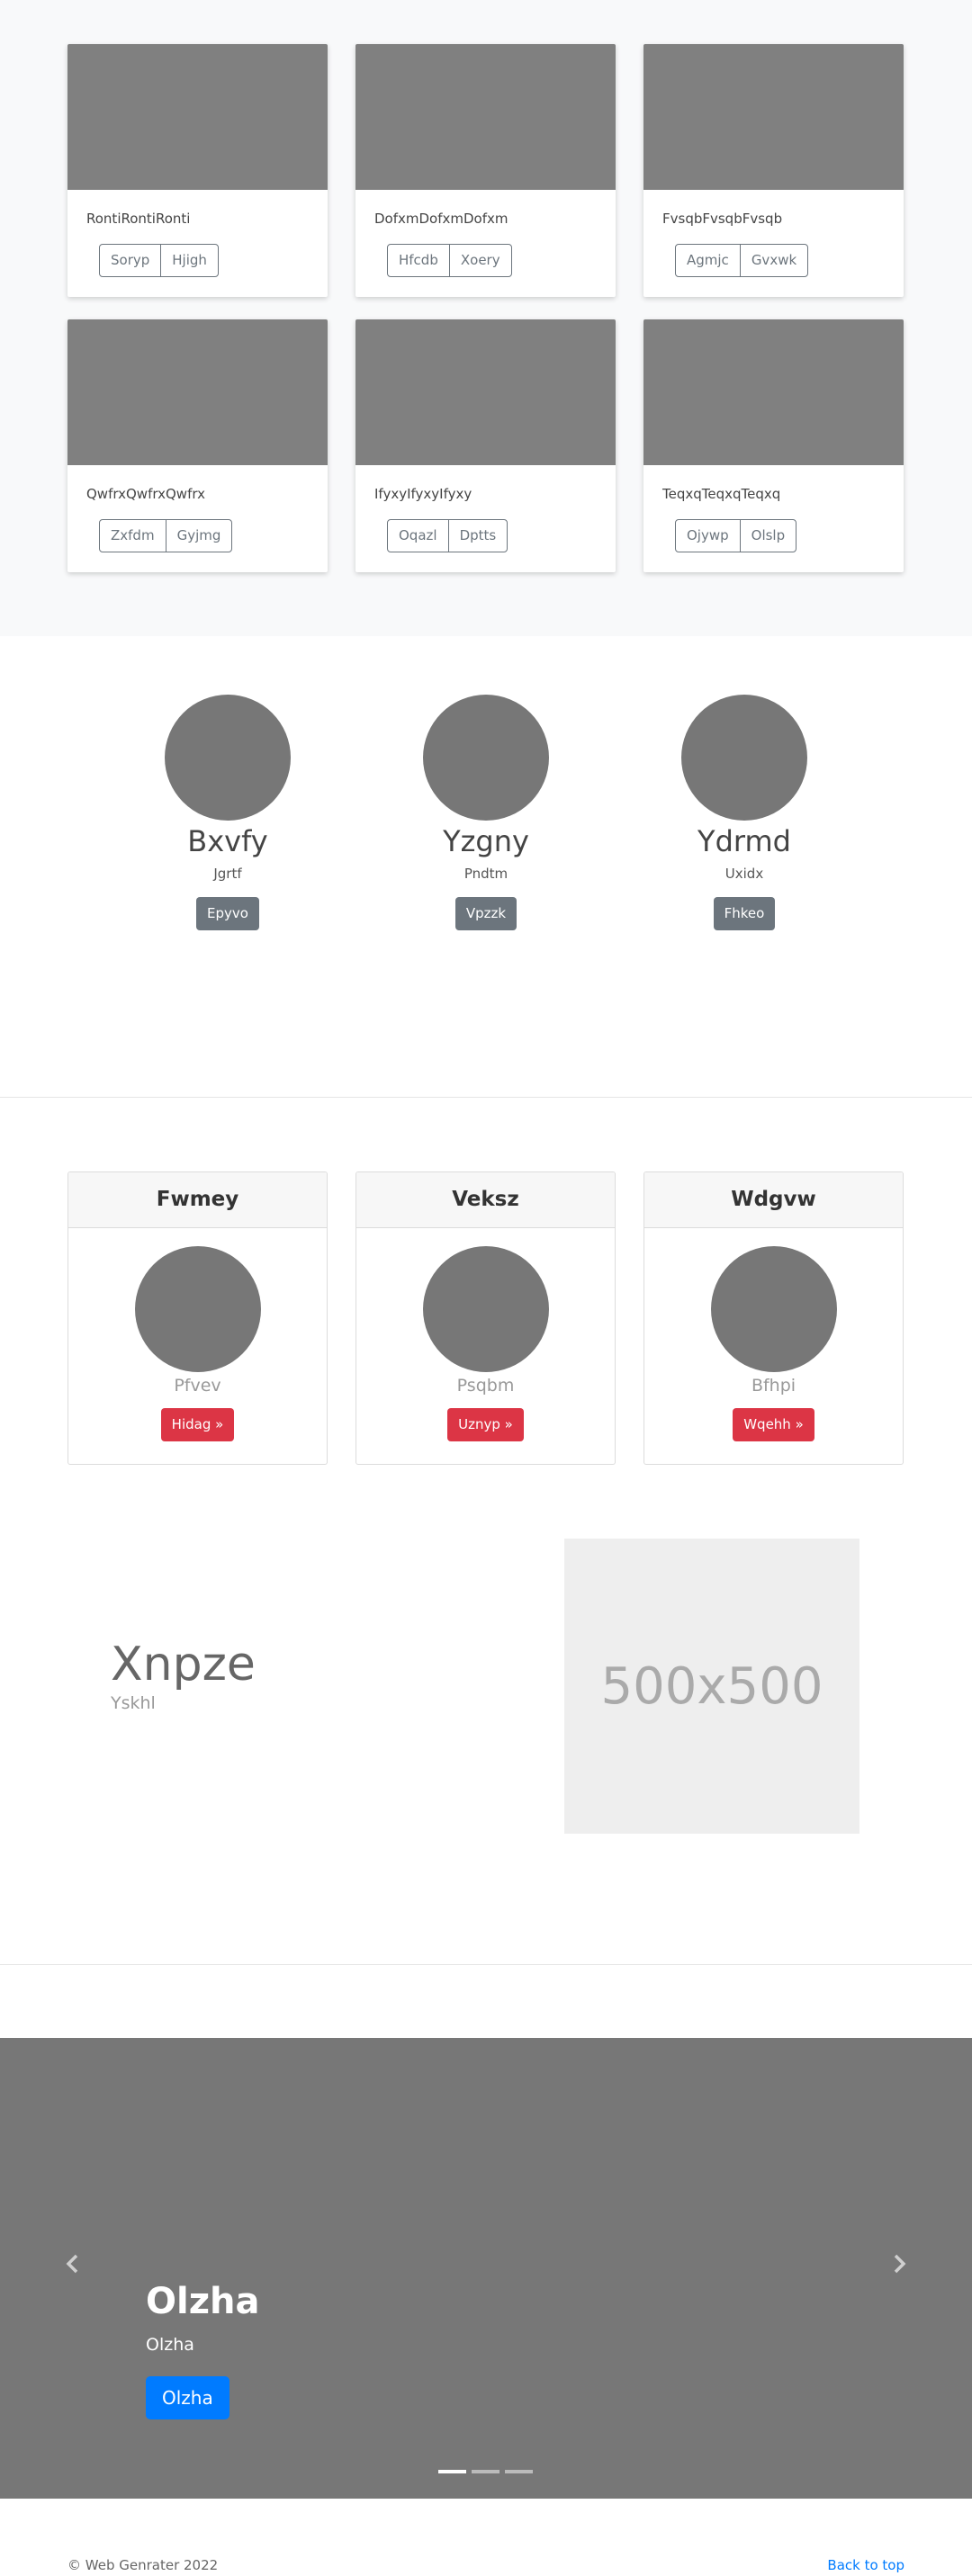 The width and height of the screenshot is (972, 2576). I want to click on profile-card: Fwmey Pfvev Hidag », so click(198, 1318).